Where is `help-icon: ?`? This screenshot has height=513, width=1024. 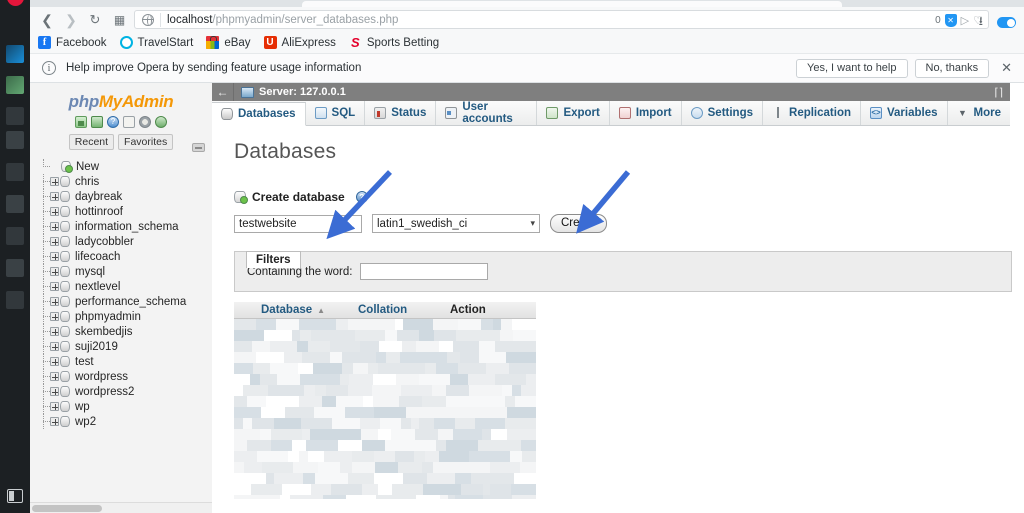 help-icon: ? is located at coordinates (361, 197).